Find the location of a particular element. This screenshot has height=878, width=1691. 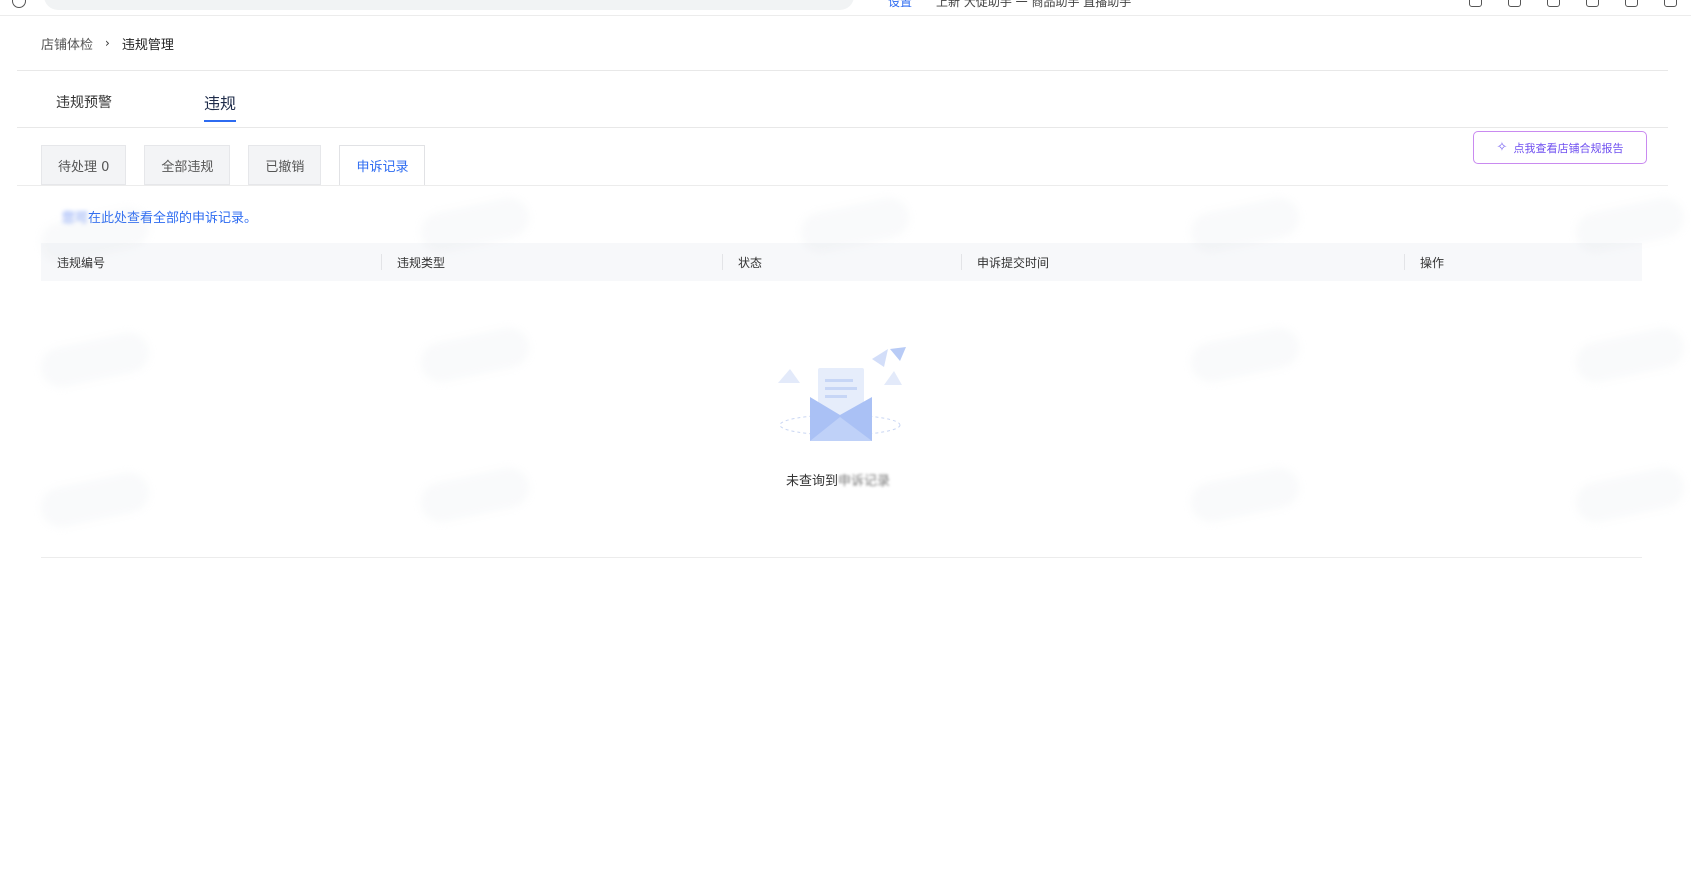

breadcrumb: 店铺体检 › 违规管理 is located at coordinates (107, 43).